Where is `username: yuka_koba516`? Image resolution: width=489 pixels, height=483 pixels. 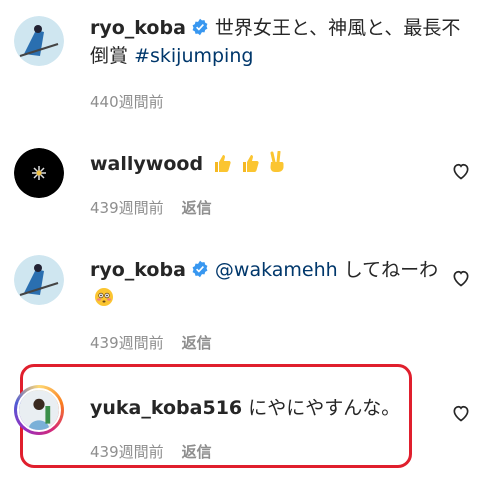 username: yuka_koba516 is located at coordinates (166, 408).